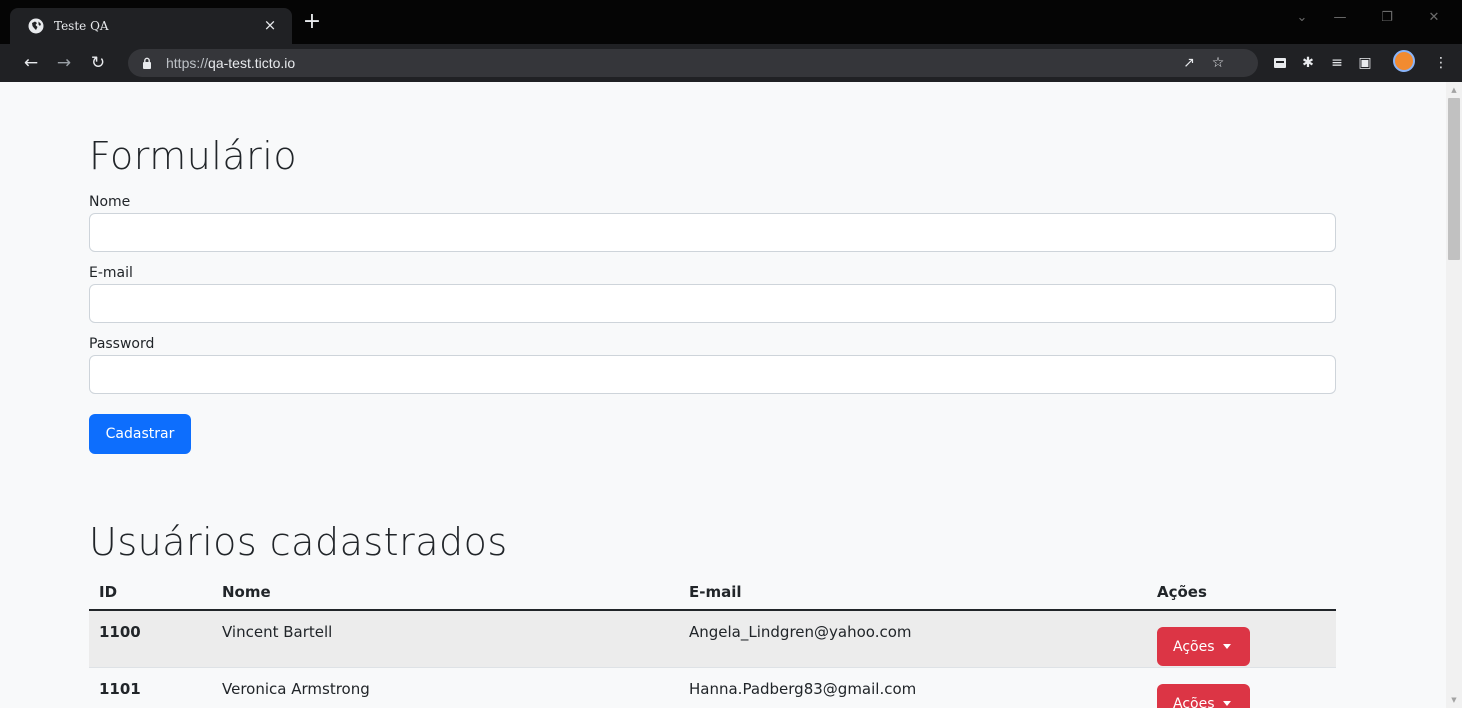 This screenshot has height=708, width=1462. I want to click on globe-icon, so click(36, 26).